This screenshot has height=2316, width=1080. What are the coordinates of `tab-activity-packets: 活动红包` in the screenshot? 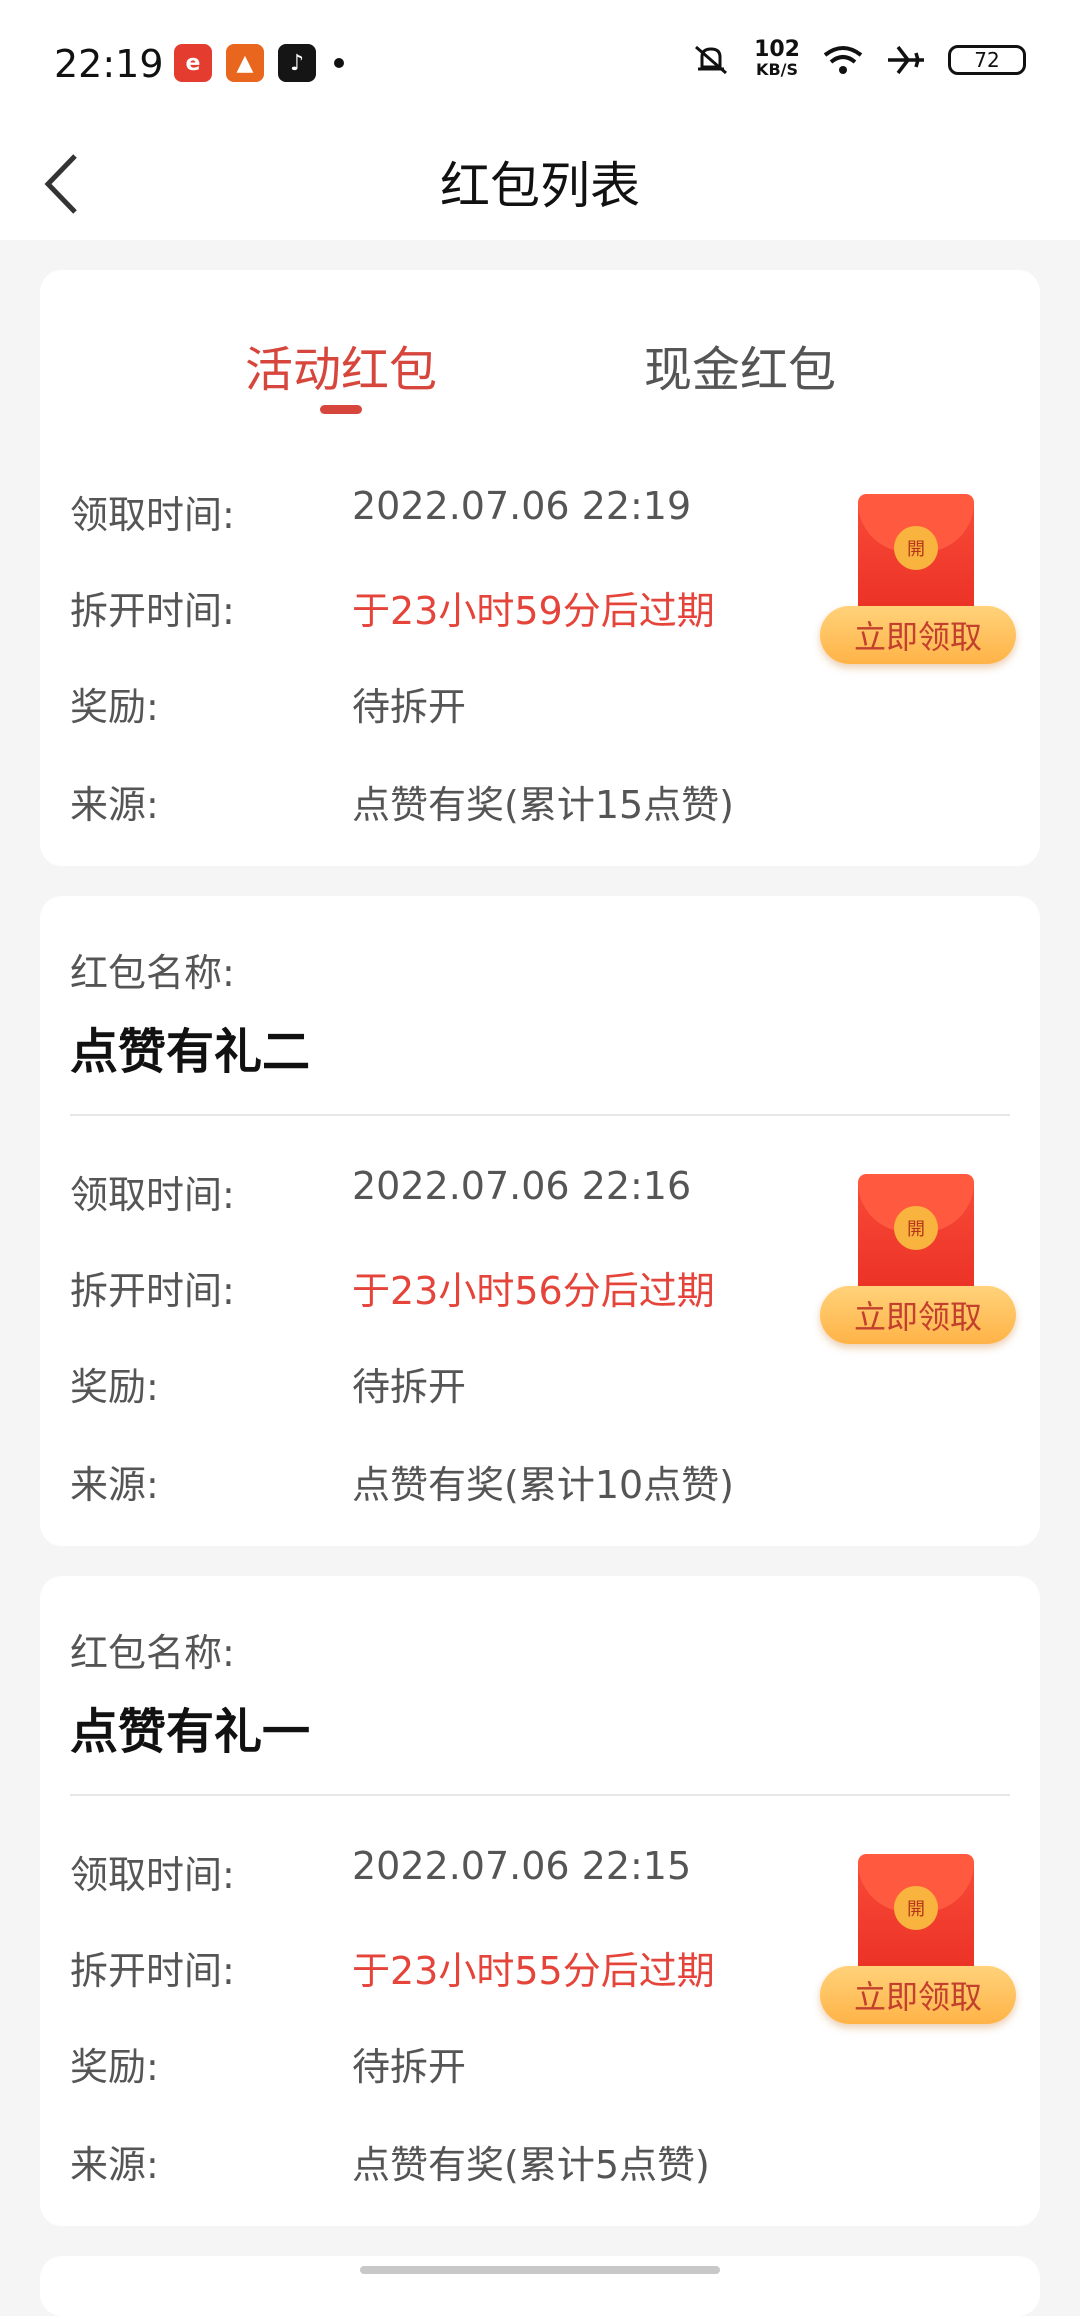 It's located at (341, 365).